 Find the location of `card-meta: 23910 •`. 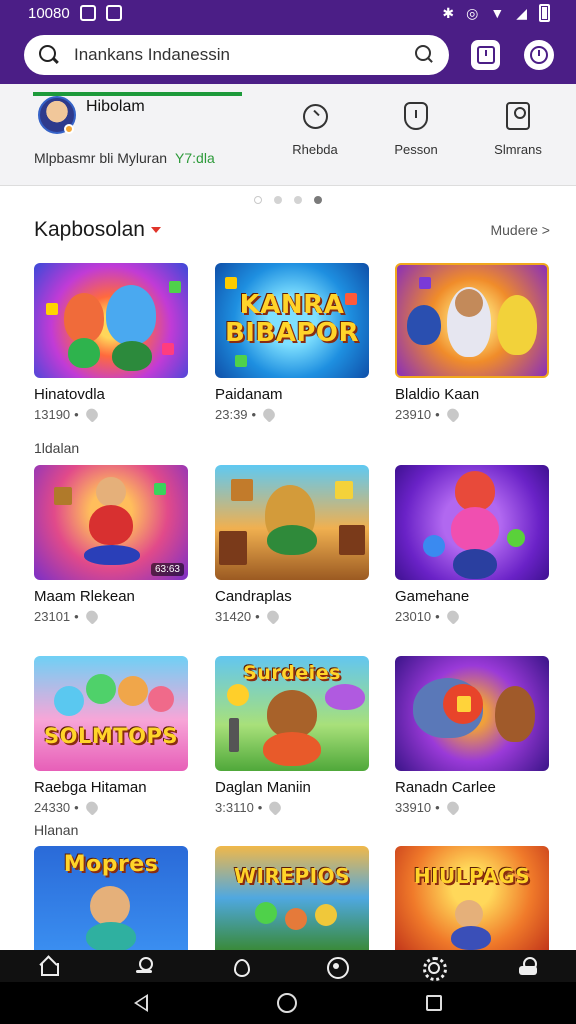

card-meta: 23910 • is located at coordinates (472, 414).